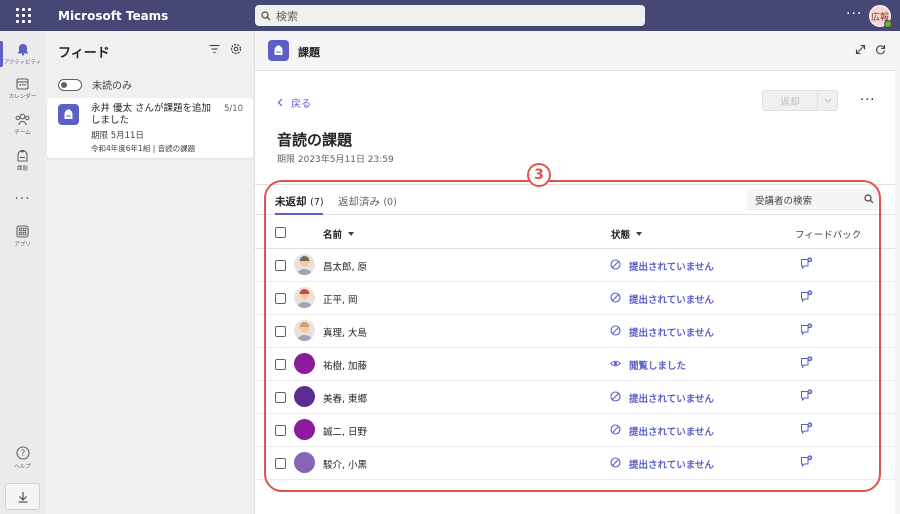 The height and width of the screenshot is (514, 900). Describe the element at coordinates (577, 265) in the screenshot. I see `table-row: 昌太郎, 原 提出されていません` at that location.